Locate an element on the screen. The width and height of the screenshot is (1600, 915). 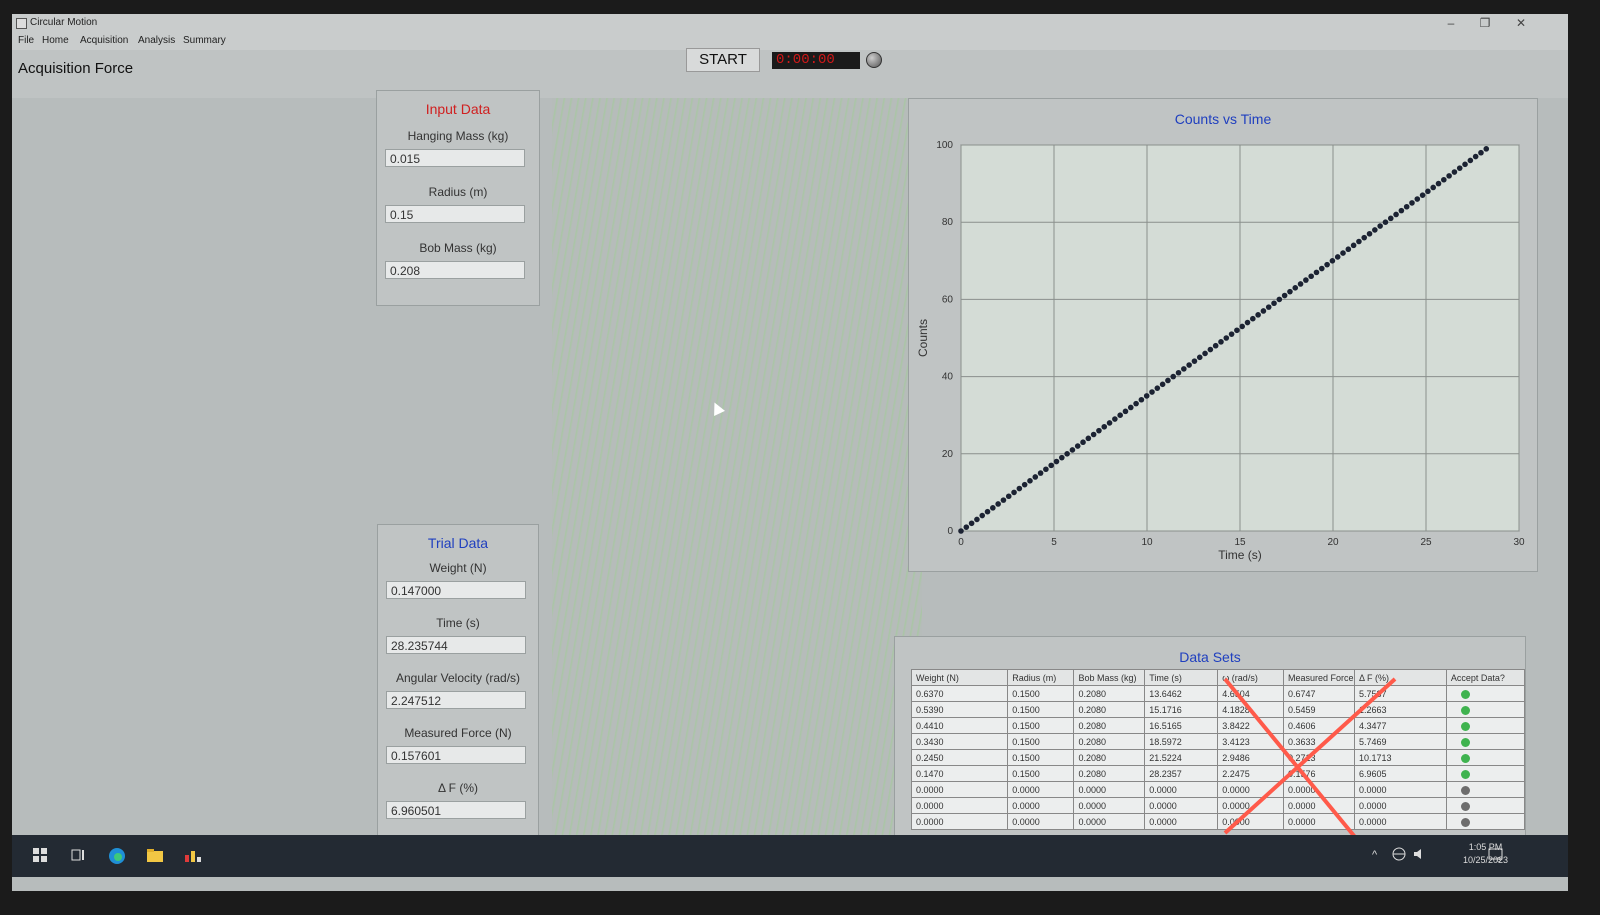
y-tick-label: 0 is located at coordinates (950, 531).